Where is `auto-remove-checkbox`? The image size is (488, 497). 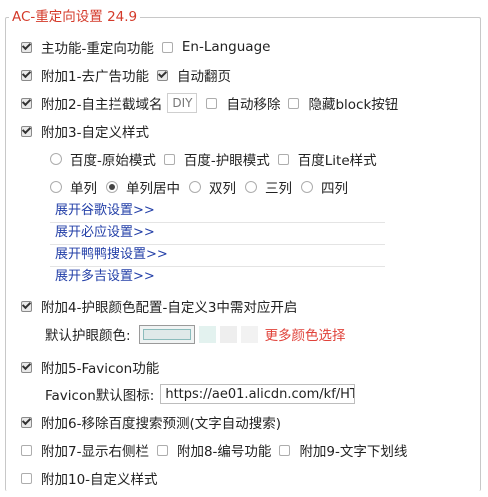 auto-remove-checkbox is located at coordinates (212, 103).